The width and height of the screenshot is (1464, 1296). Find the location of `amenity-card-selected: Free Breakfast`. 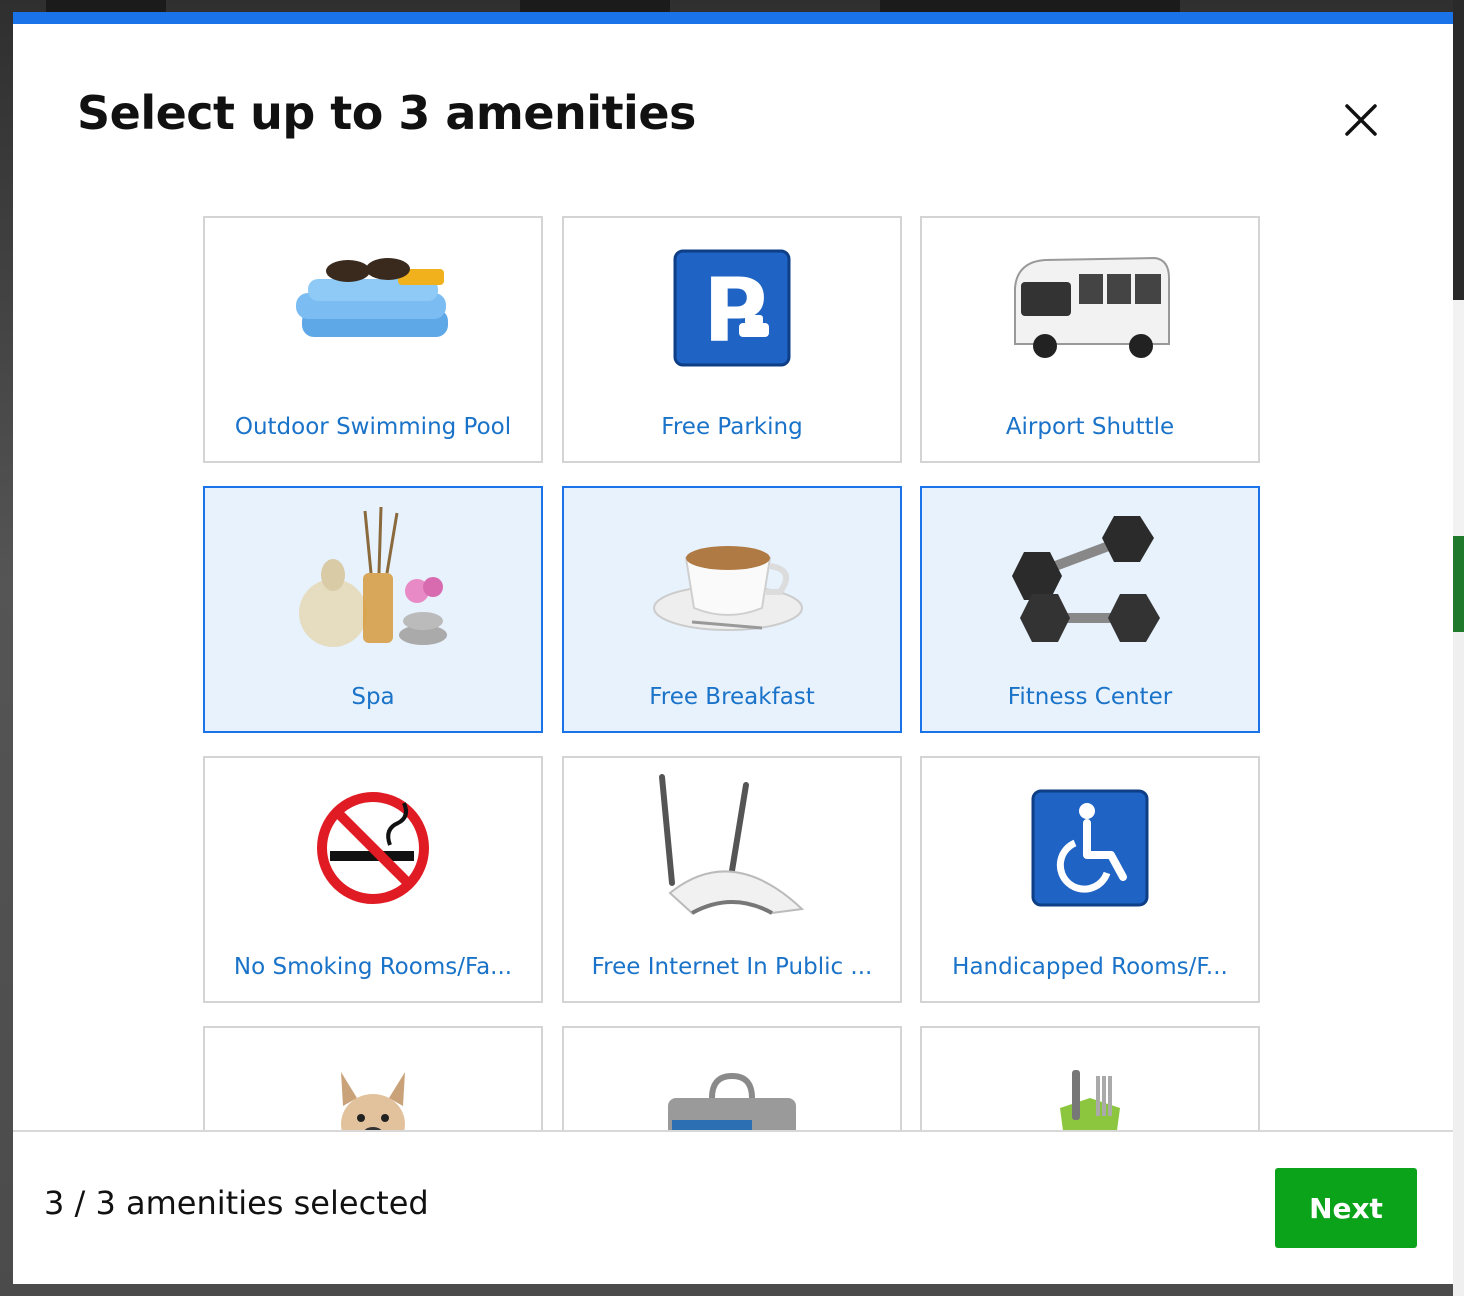

amenity-card-selected: Free Breakfast is located at coordinates (732, 609).